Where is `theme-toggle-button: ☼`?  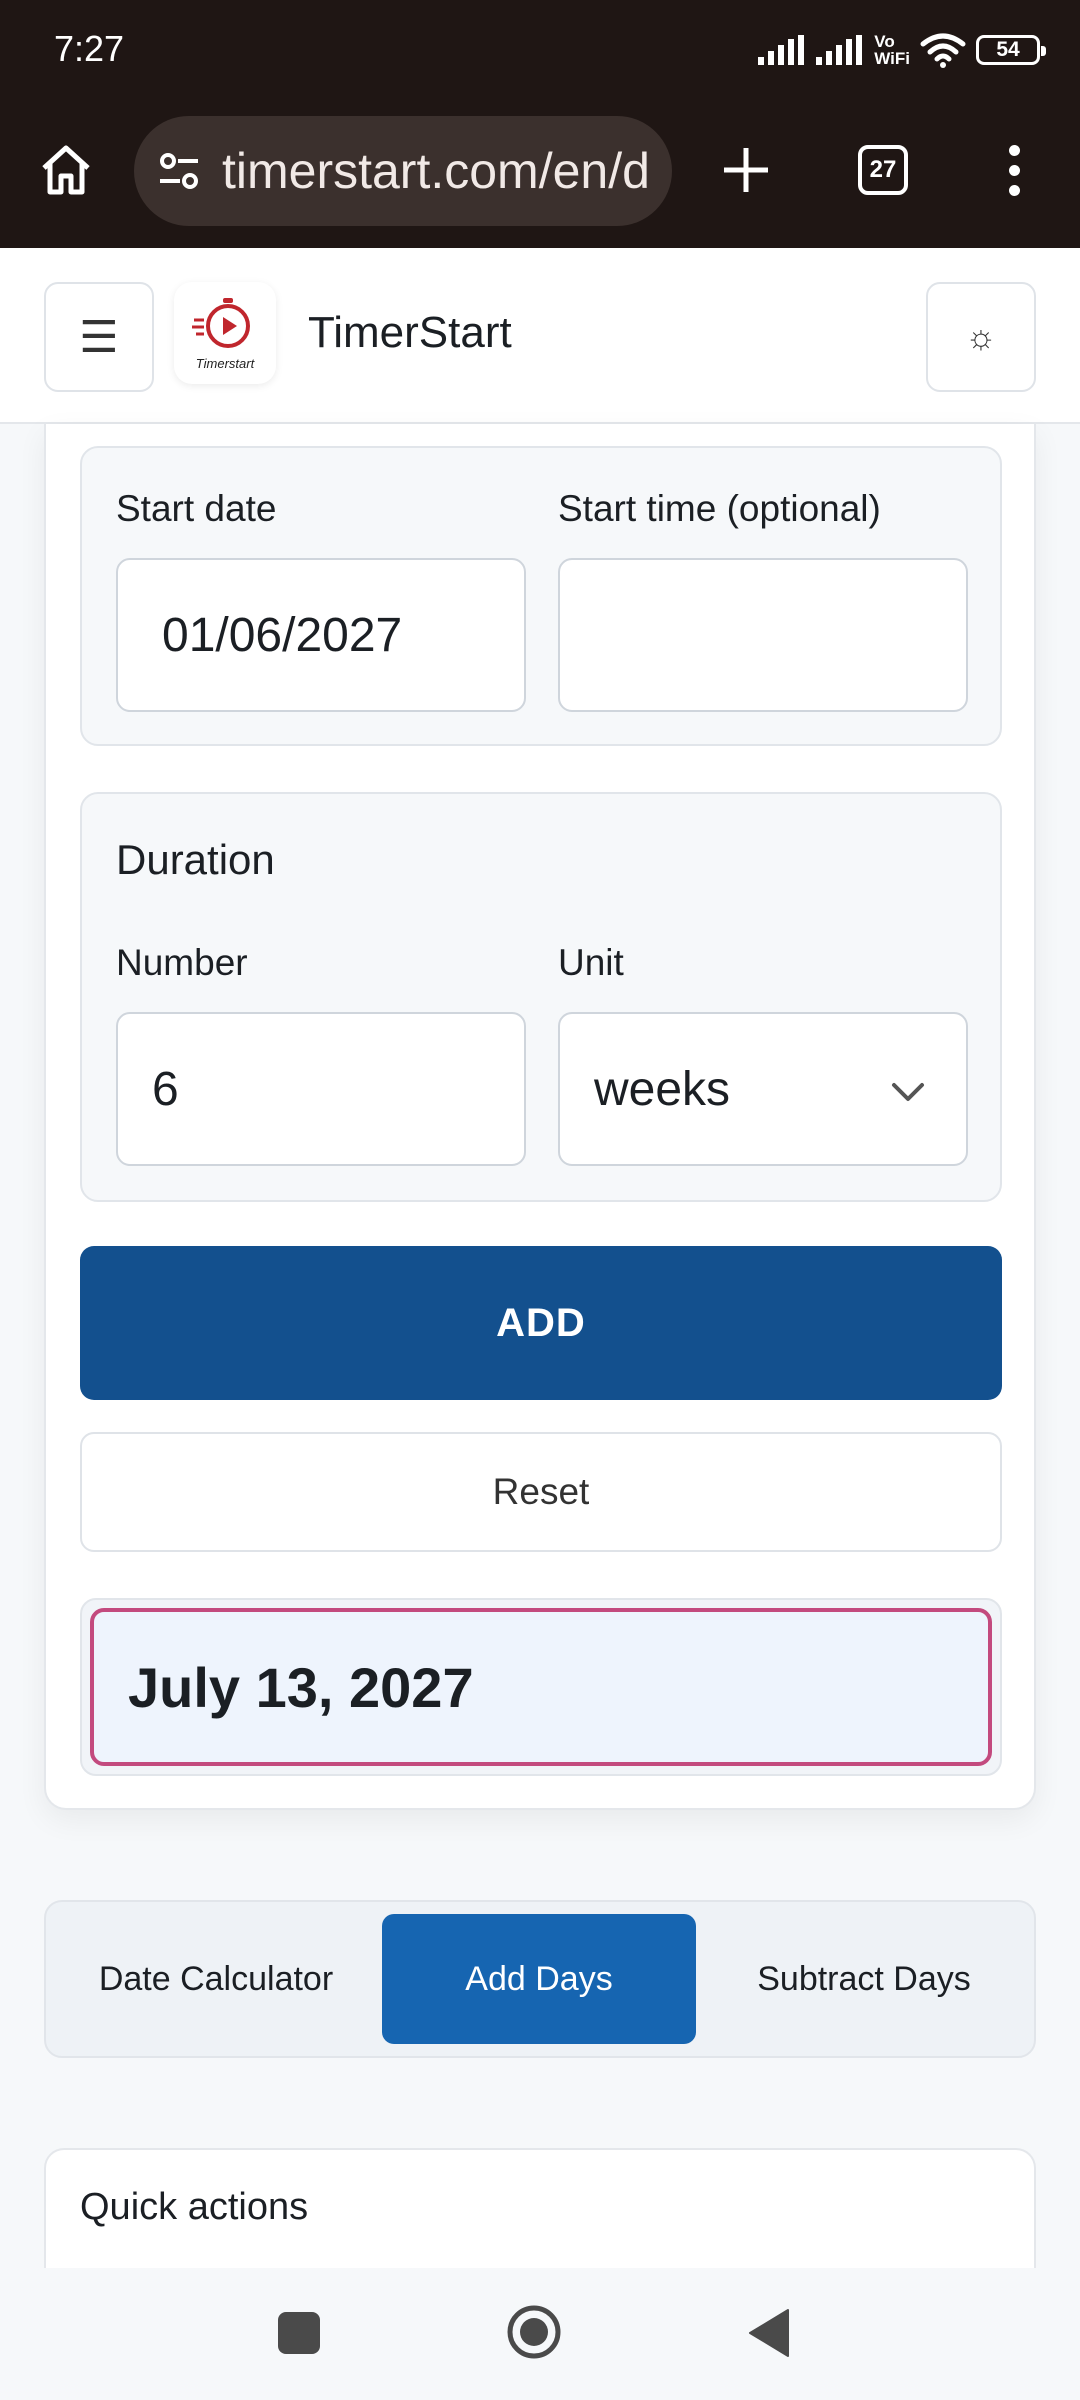 theme-toggle-button: ☼ is located at coordinates (981, 337).